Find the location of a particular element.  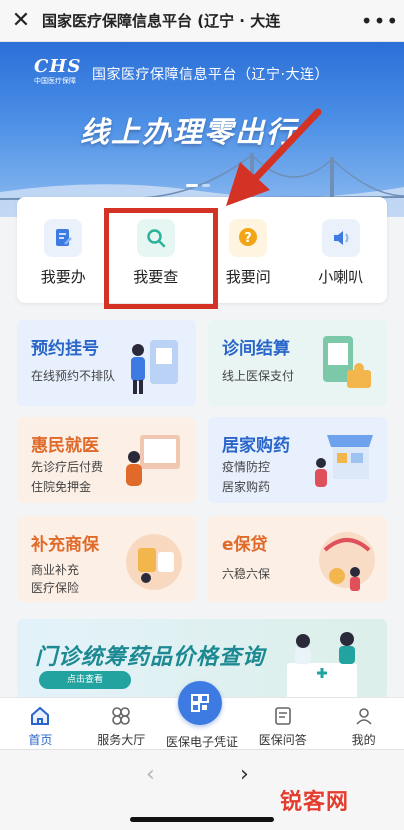

view-button: 点击查看 is located at coordinates (85, 680).